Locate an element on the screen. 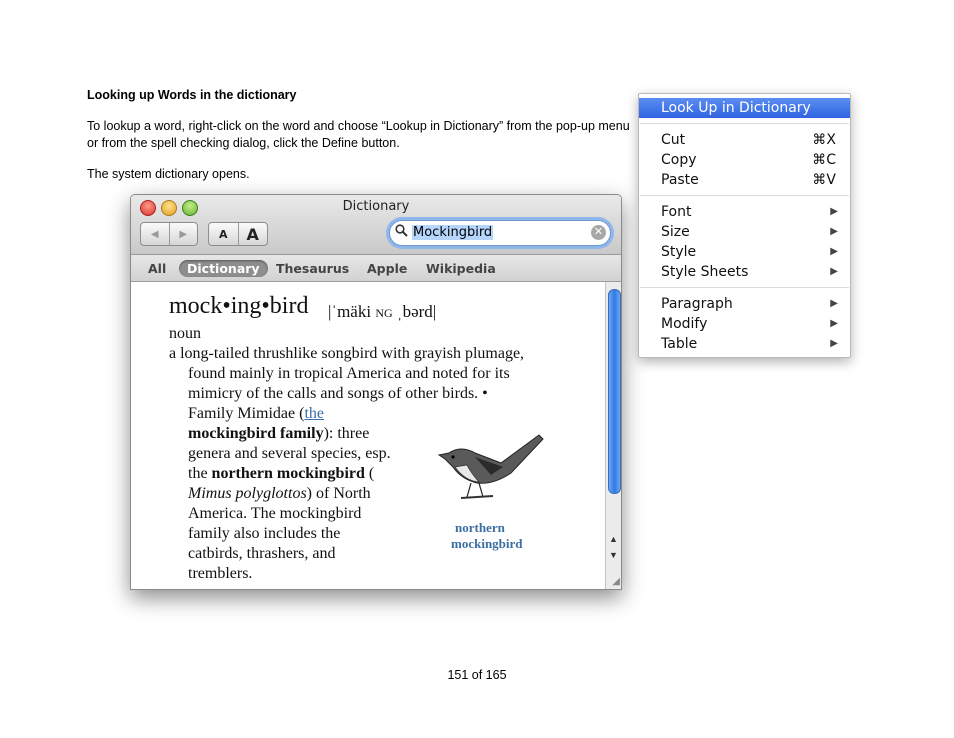 Image resolution: width=954 pixels, height=738 pixels. scope-wikipedia: Wikipedia is located at coordinates (461, 268).